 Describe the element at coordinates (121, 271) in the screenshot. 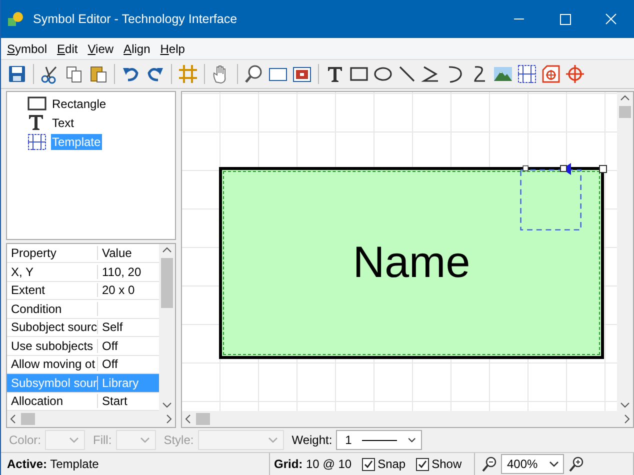

I see `table-cell-text: 110, 20` at that location.